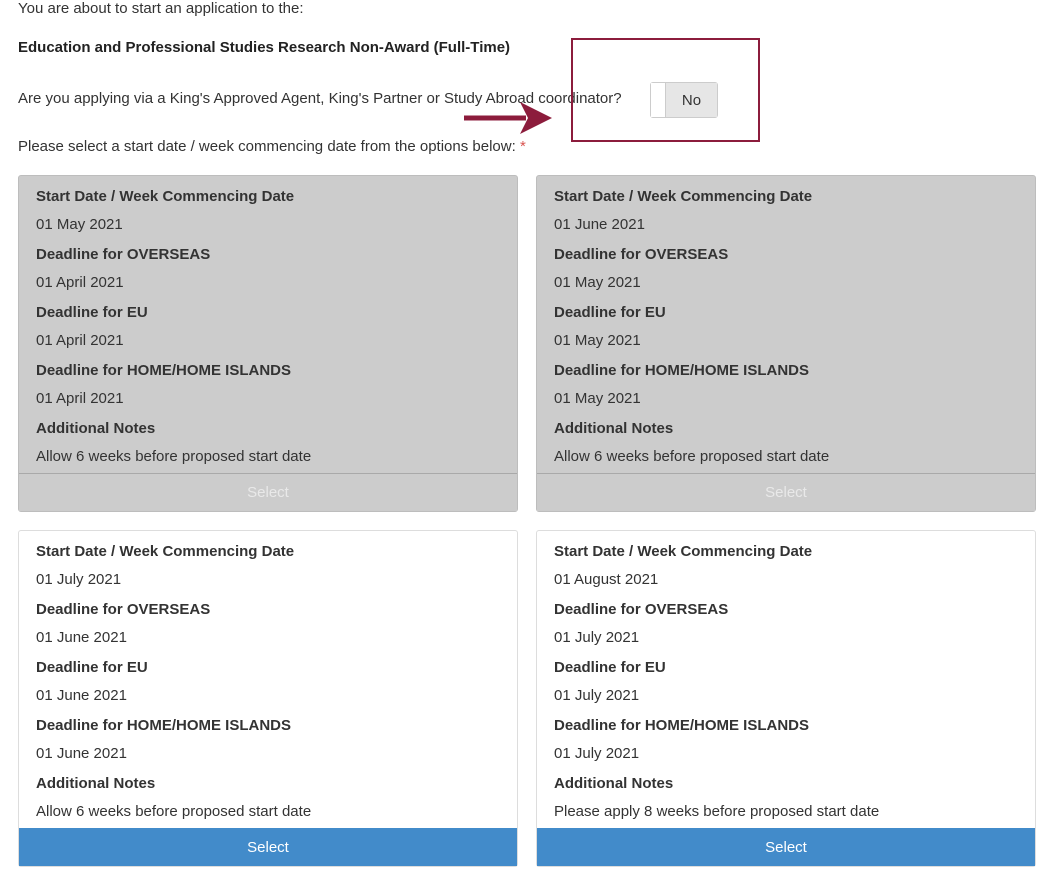  What do you see at coordinates (80, 282) in the screenshot?
I see `overseas-deadline-value: 01 April 2021` at bounding box center [80, 282].